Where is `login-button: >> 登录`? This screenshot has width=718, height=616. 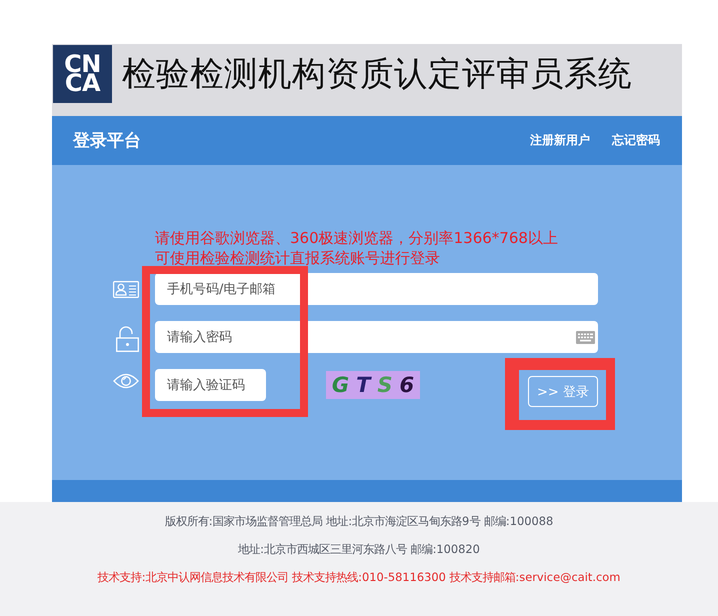
login-button: >> 登录 is located at coordinates (563, 391).